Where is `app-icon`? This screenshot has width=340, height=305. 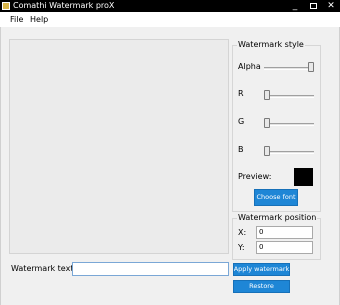 app-icon is located at coordinates (6, 6).